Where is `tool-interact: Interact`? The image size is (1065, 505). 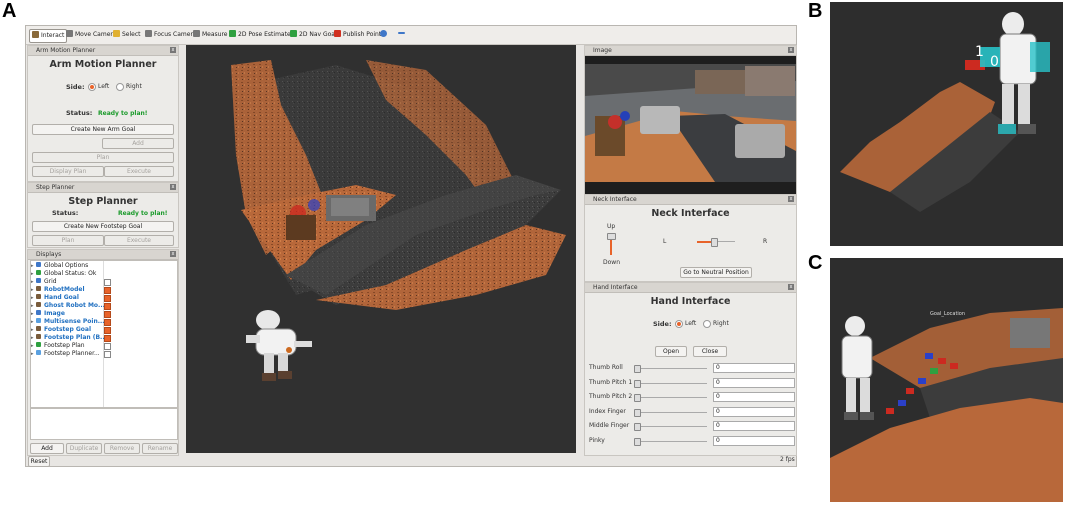
tool-interact: Interact is located at coordinates (48, 36).